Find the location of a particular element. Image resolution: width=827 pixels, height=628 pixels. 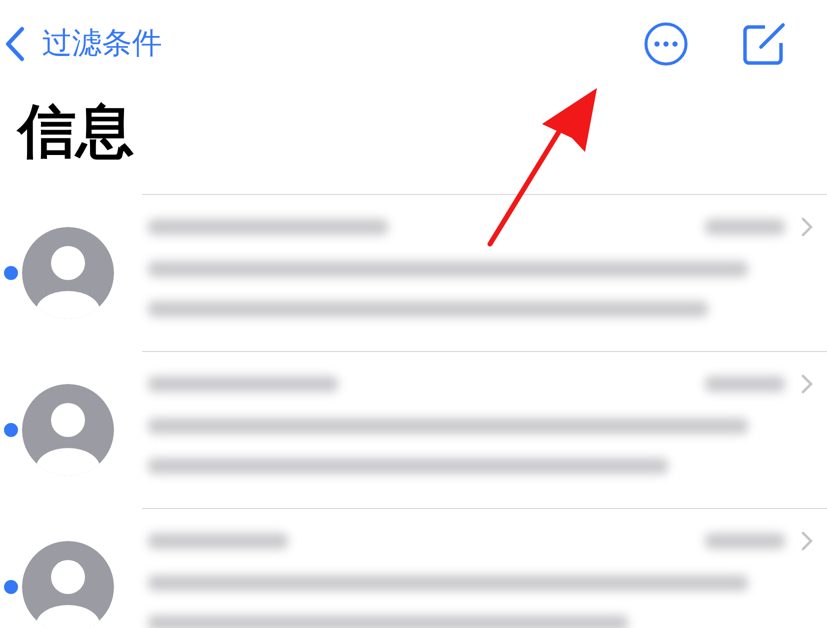

back-button: 过滤条件 is located at coordinates (83, 44).